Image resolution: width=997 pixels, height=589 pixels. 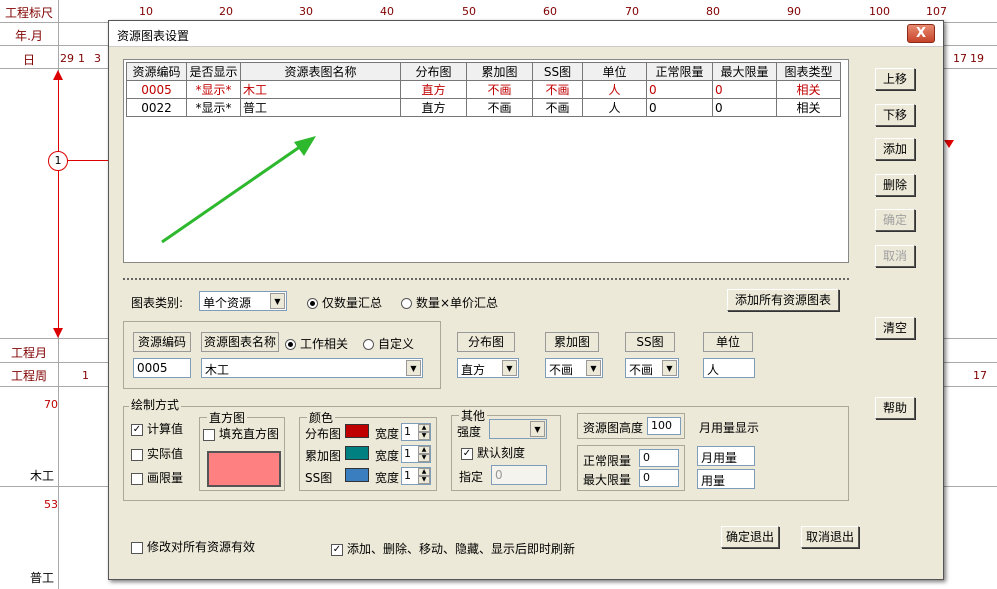 What do you see at coordinates (344, 302) in the screenshot?
I see `radio-qty-sum: 仅数量汇总` at bounding box center [344, 302].